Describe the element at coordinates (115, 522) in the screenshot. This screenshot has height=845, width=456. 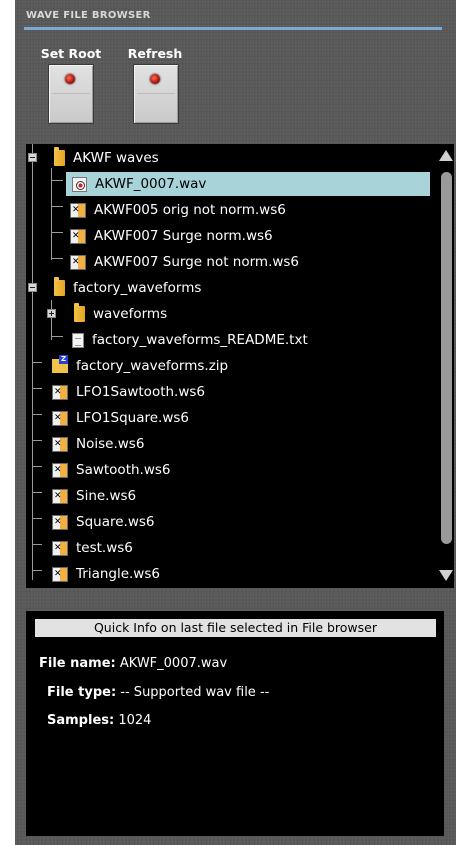
I see `tree-item-label: Square.ws6` at that location.